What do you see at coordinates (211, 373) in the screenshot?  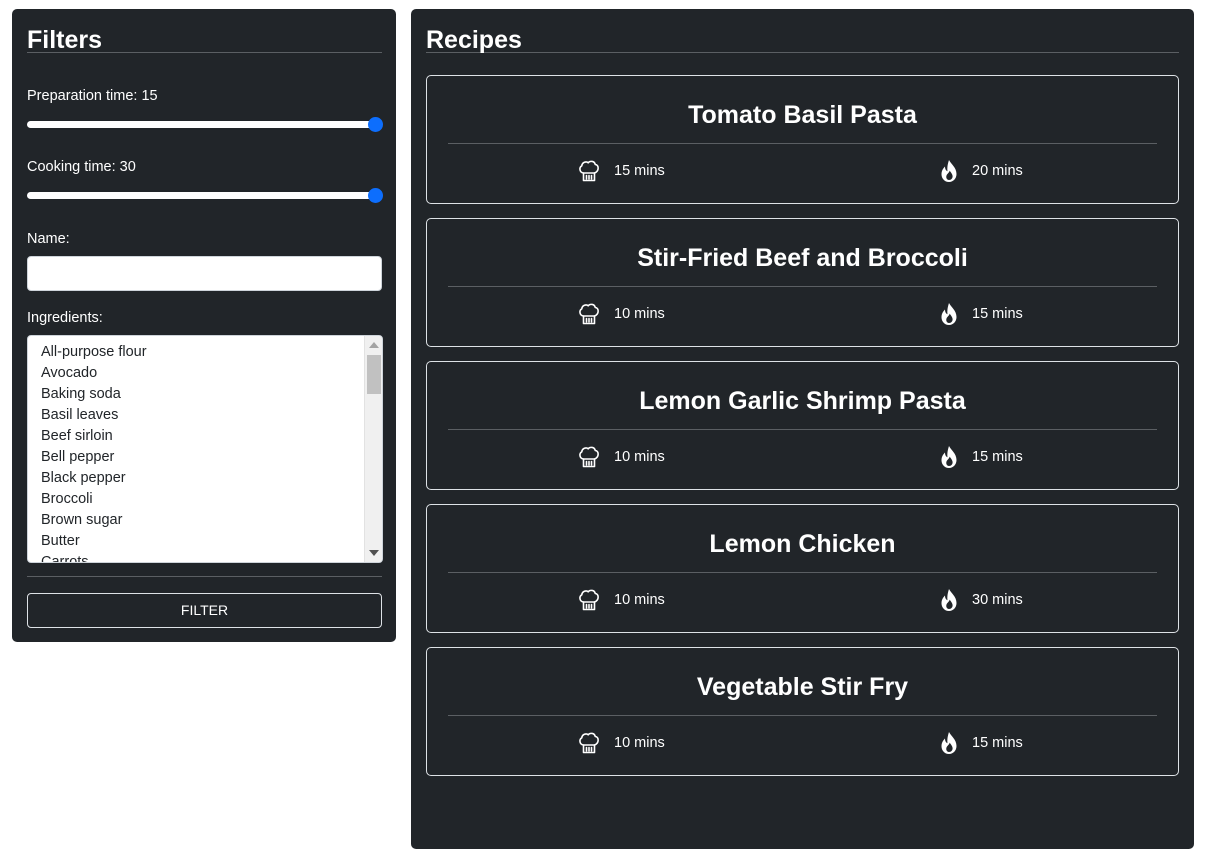 I see `ingredient-option: Avocado` at bounding box center [211, 373].